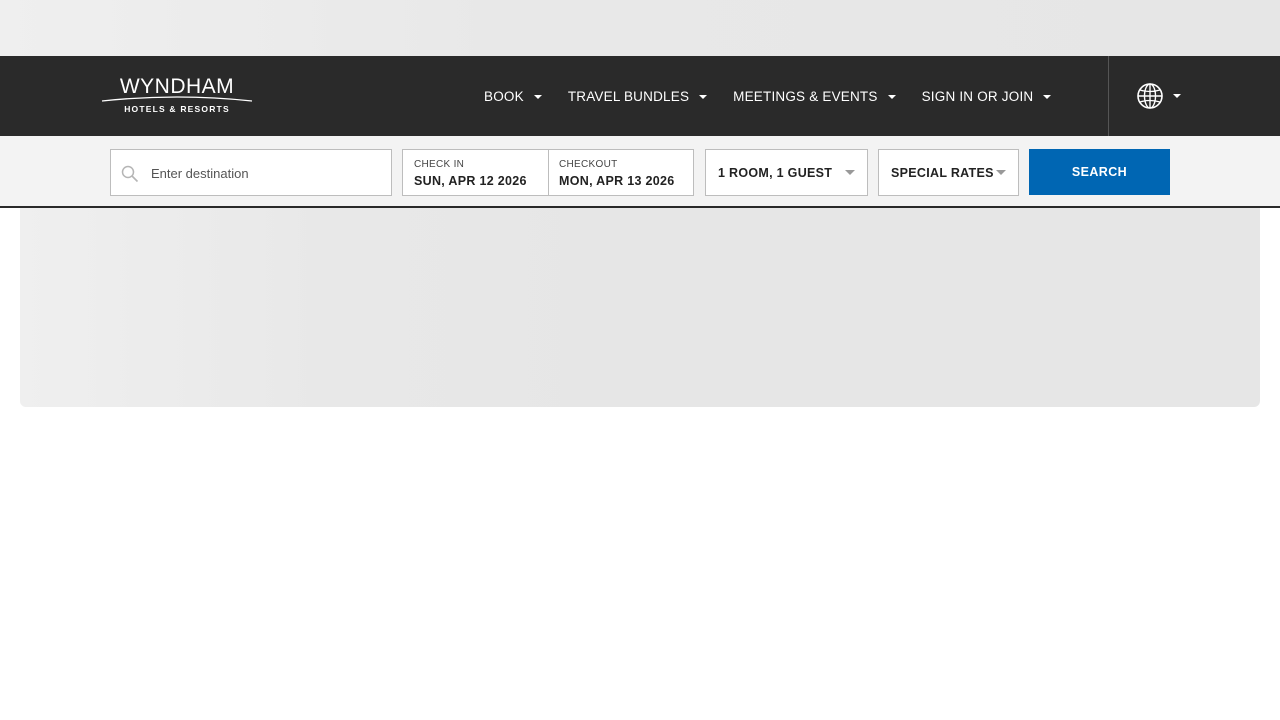 This screenshot has width=1280, height=720. I want to click on nav-item-label: TRAVEL BUNDLES, so click(628, 96).